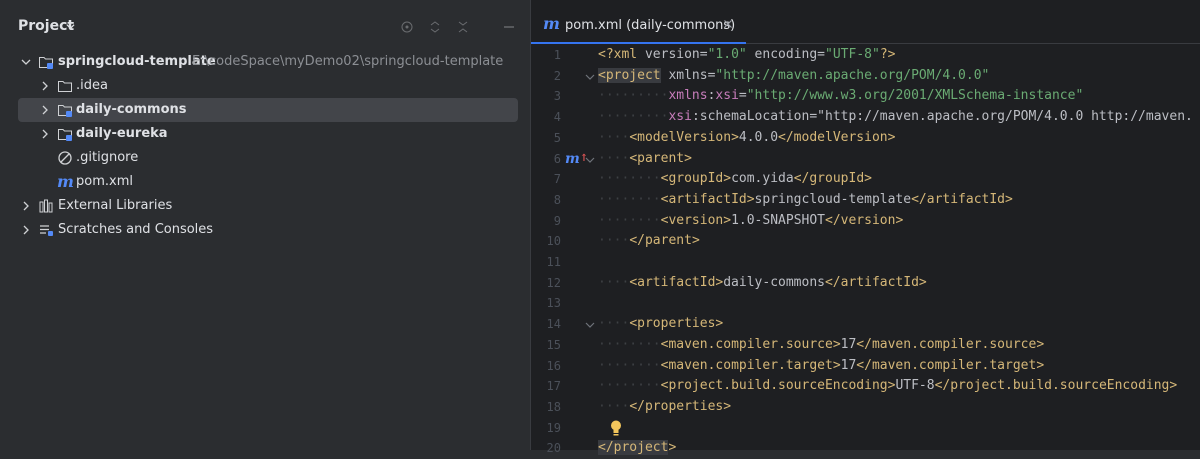 This screenshot has height=459, width=1200. I want to click on line-number: 2, so click(557, 75).